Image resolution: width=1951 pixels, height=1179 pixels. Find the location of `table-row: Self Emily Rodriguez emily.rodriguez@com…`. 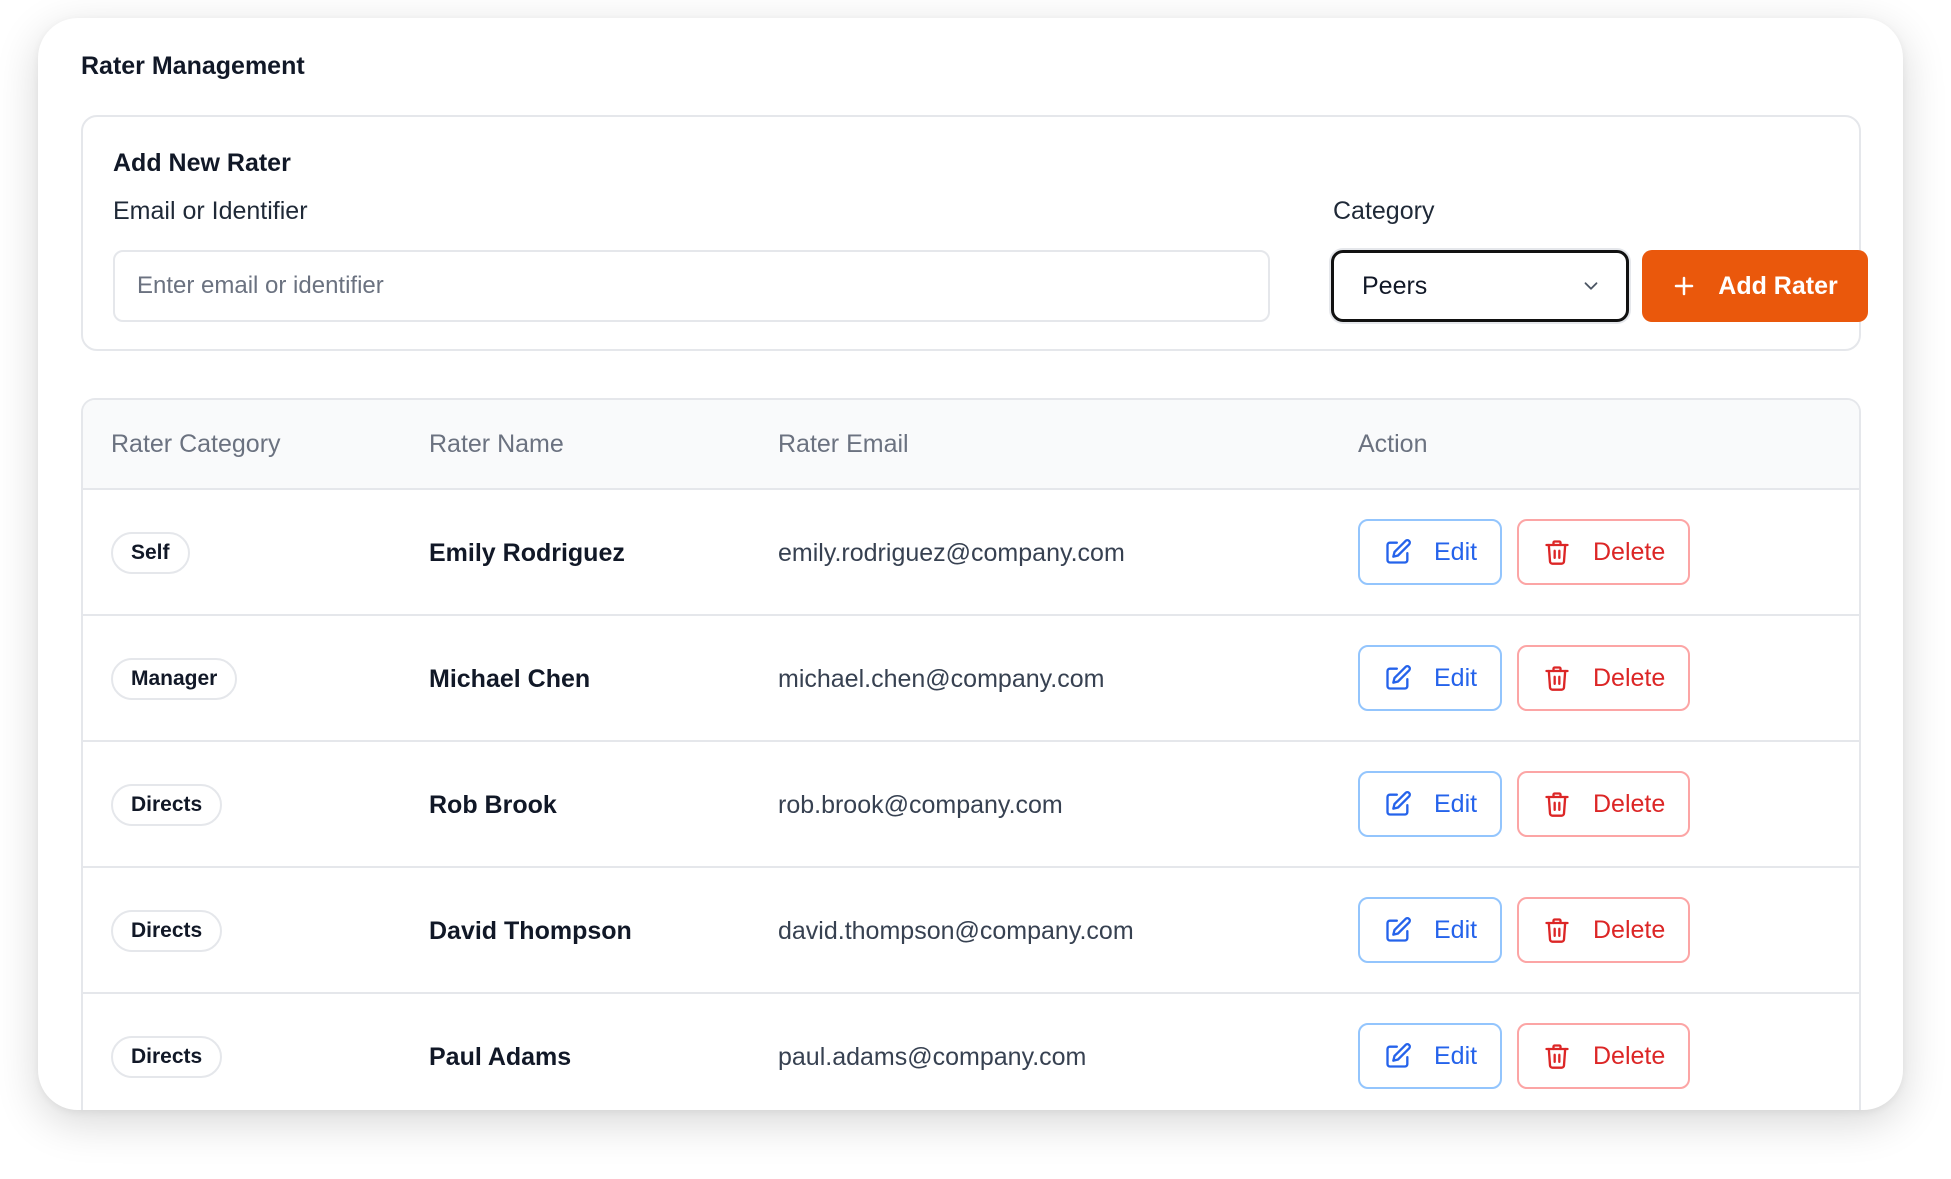

table-row: Self Emily Rodriguez emily.rodriguez@com… is located at coordinates (971, 551).